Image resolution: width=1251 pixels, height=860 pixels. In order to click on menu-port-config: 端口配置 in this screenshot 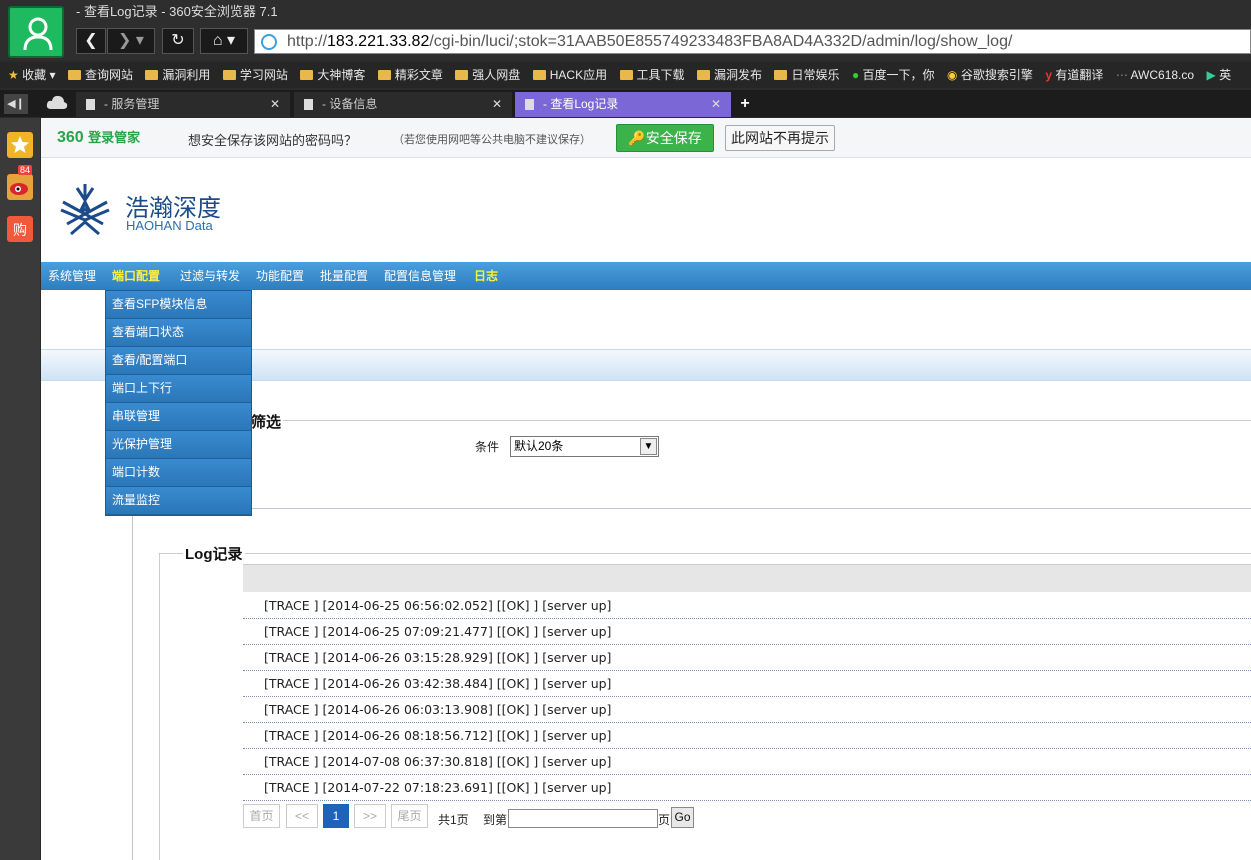, I will do `click(136, 276)`.